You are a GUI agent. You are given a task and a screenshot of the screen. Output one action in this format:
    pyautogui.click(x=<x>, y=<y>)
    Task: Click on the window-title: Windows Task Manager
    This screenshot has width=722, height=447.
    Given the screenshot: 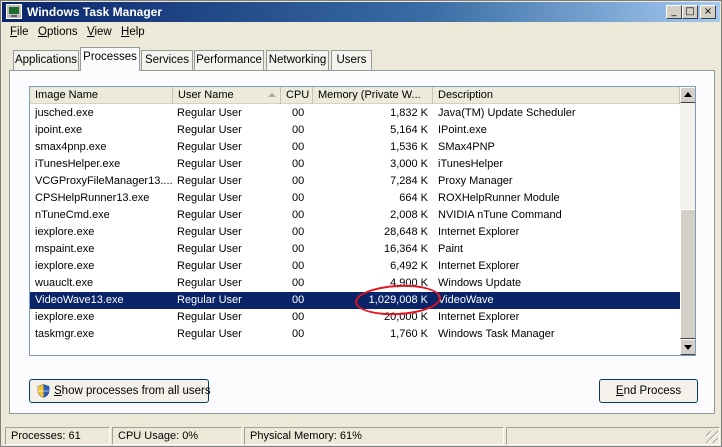 What is the action you would take?
    pyautogui.click(x=95, y=12)
    